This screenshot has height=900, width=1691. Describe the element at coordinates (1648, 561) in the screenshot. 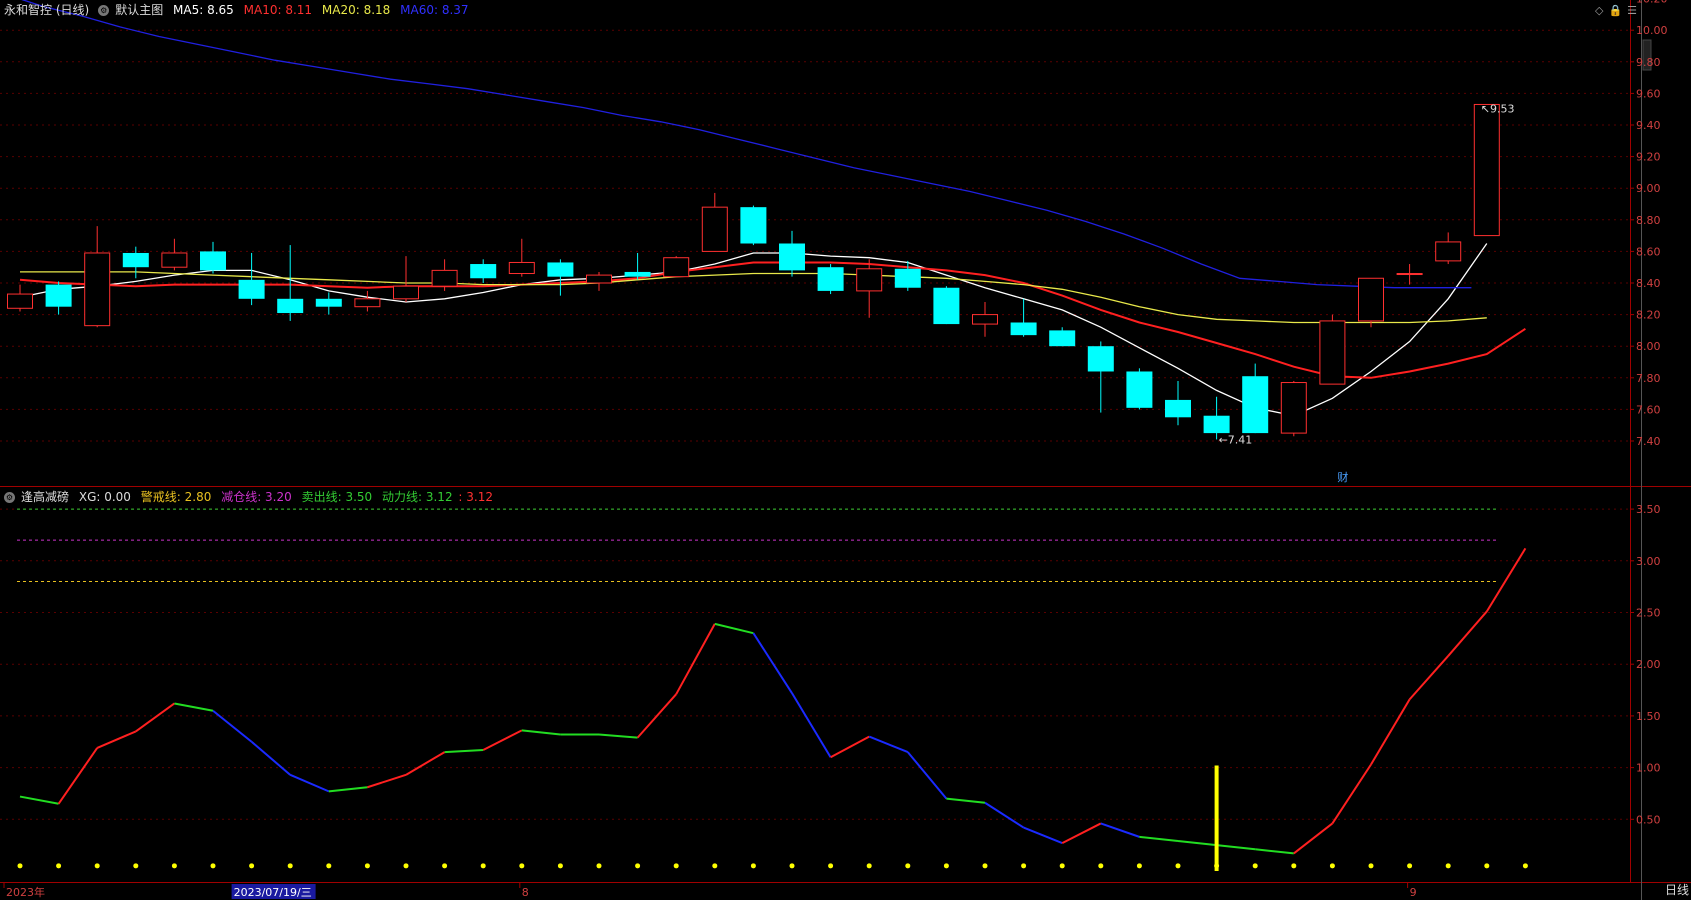

I see `sub-y-tick-label: 3.00` at that location.